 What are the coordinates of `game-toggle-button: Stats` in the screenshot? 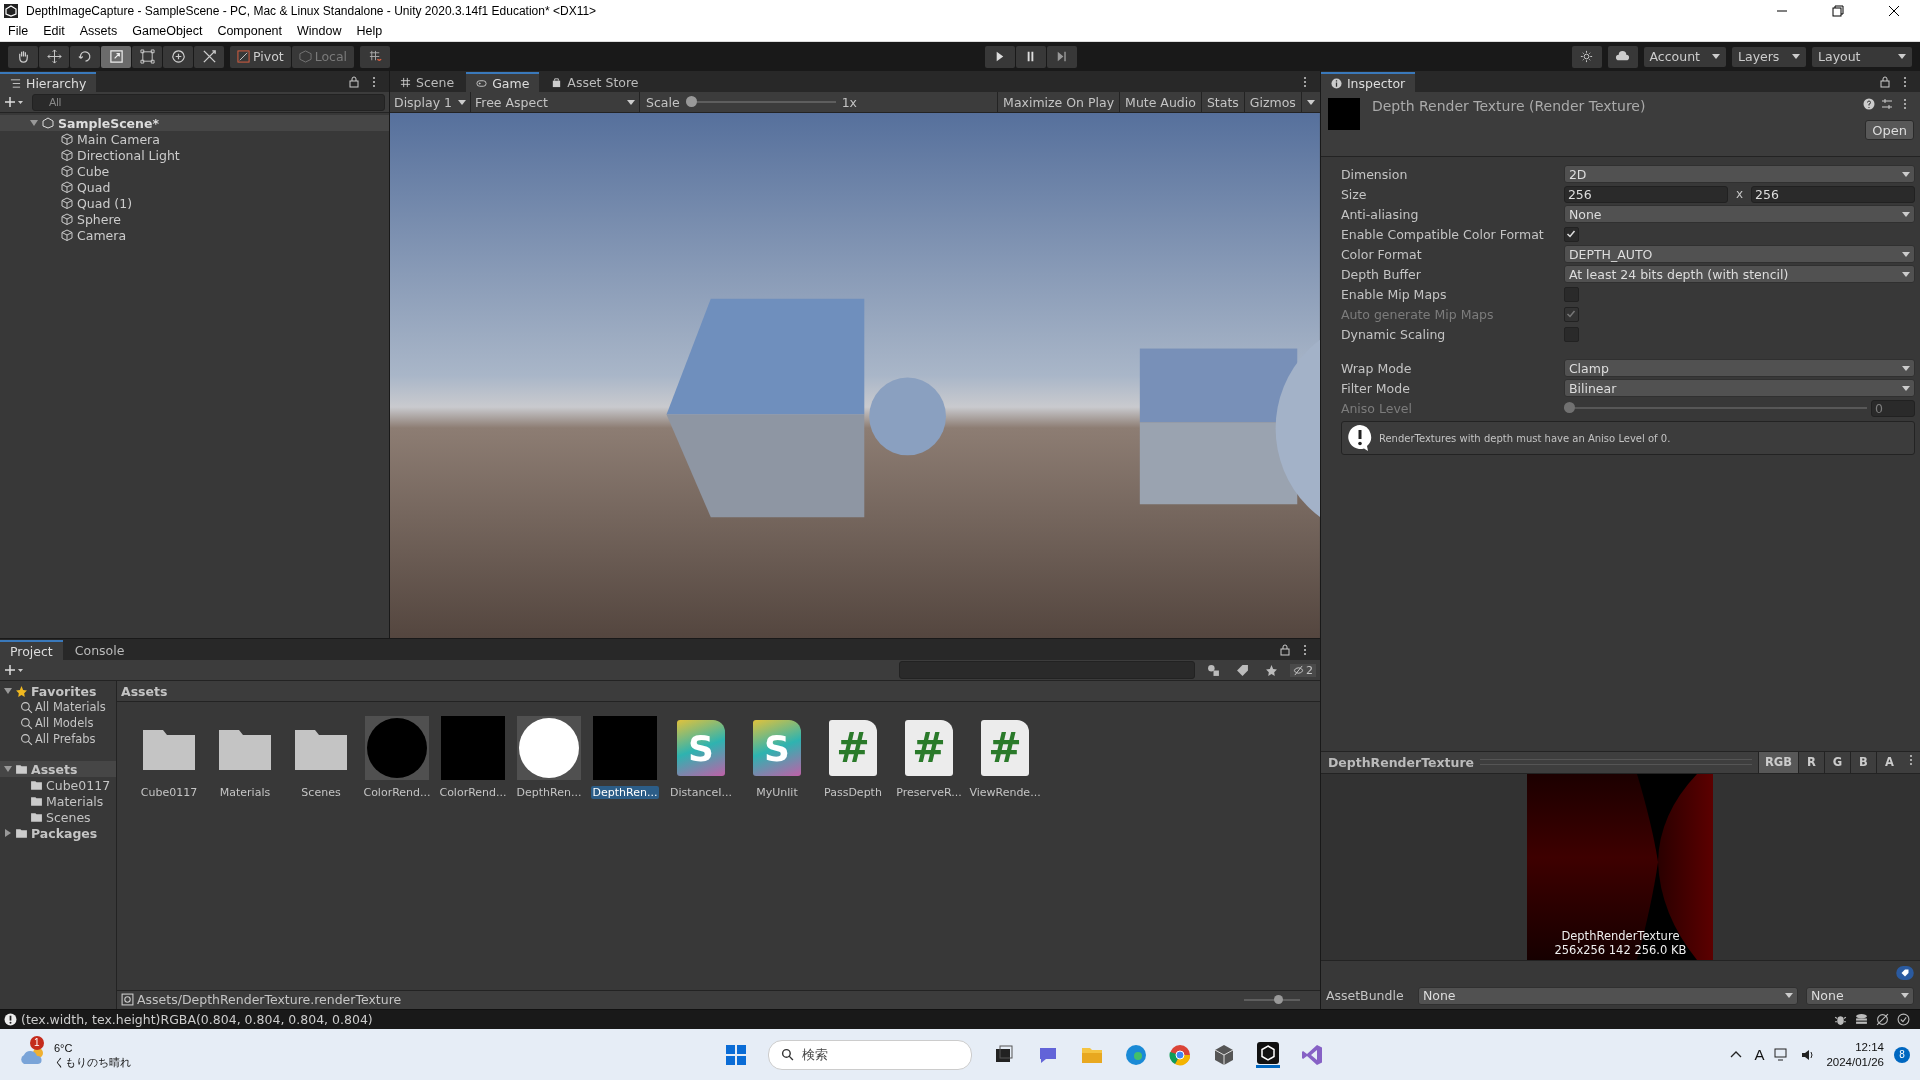 It's located at (1222, 102).